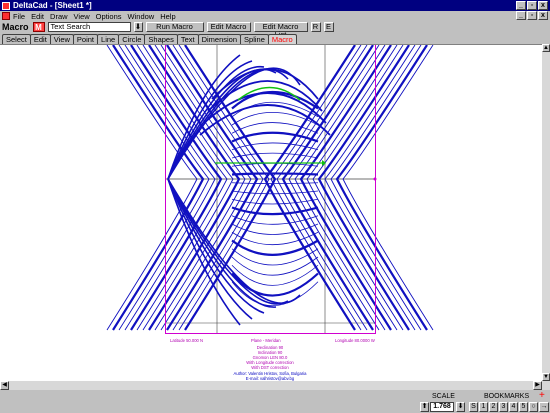  Describe the element at coordinates (275, 385) in the screenshot. I see `horizontal-scrollbar: ◀ ▶` at that location.